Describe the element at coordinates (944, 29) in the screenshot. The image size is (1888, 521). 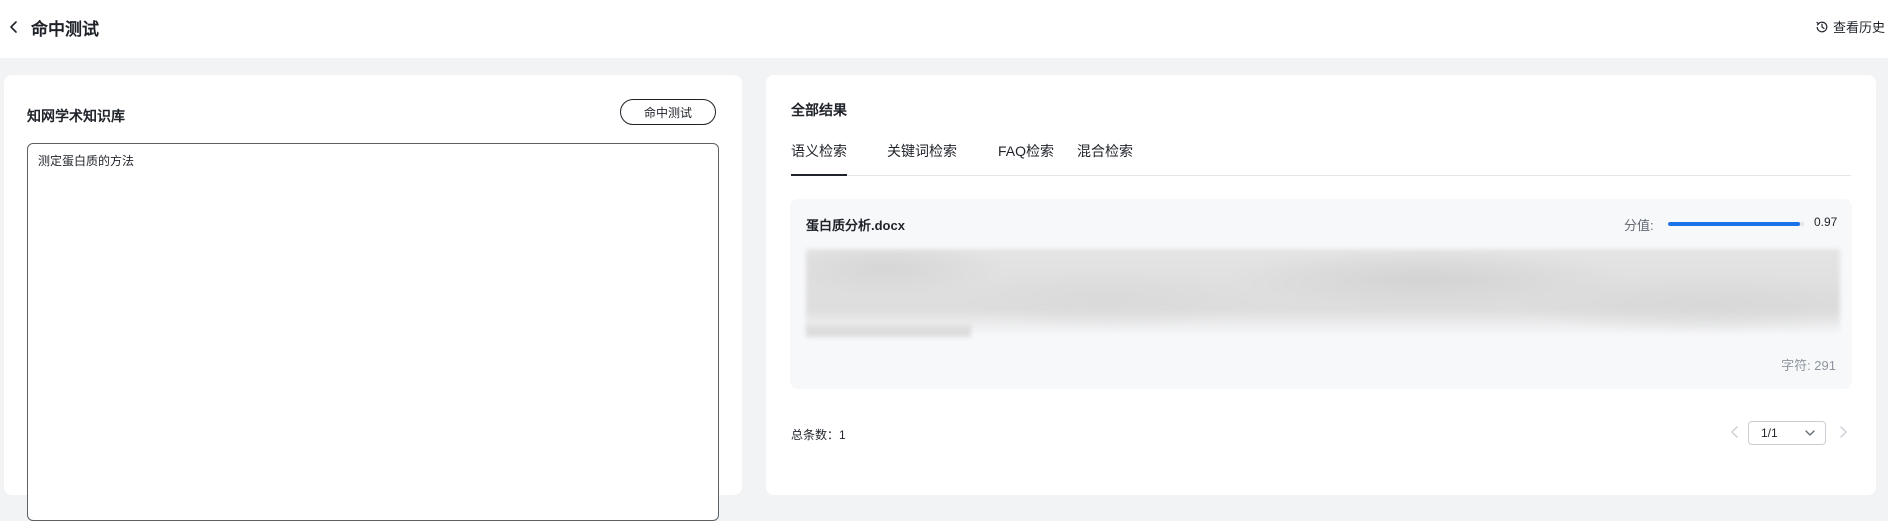
I see `top-bar: 命中测试 查看历史` at that location.